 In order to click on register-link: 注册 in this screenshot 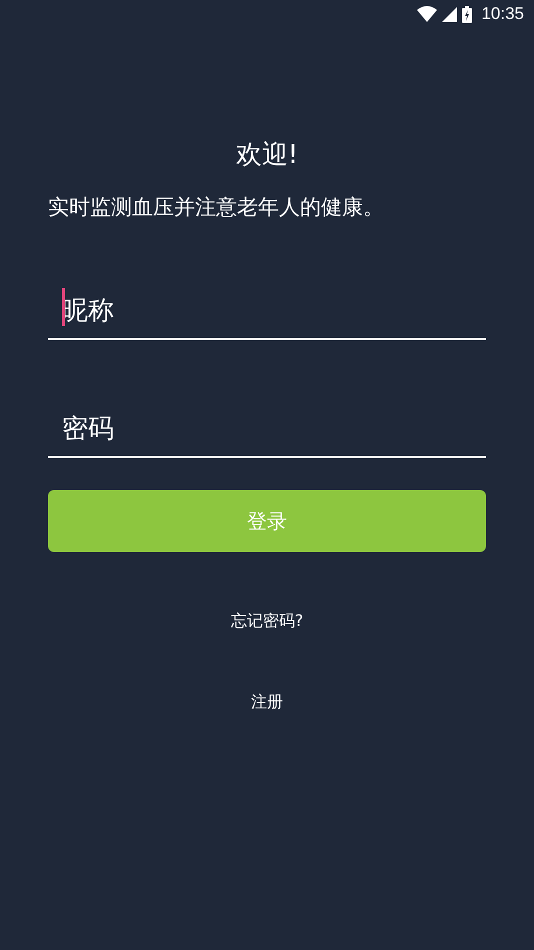, I will do `click(267, 701)`.